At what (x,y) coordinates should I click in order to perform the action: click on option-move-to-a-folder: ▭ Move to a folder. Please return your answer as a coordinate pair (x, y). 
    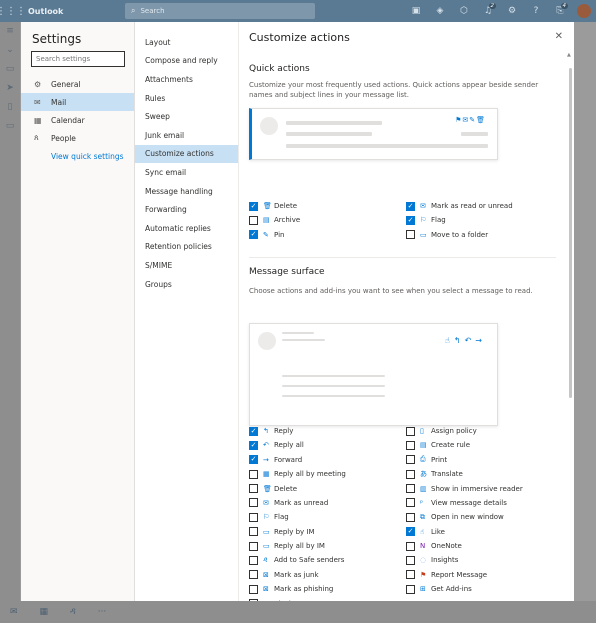
    Looking at the image, I should click on (481, 235).